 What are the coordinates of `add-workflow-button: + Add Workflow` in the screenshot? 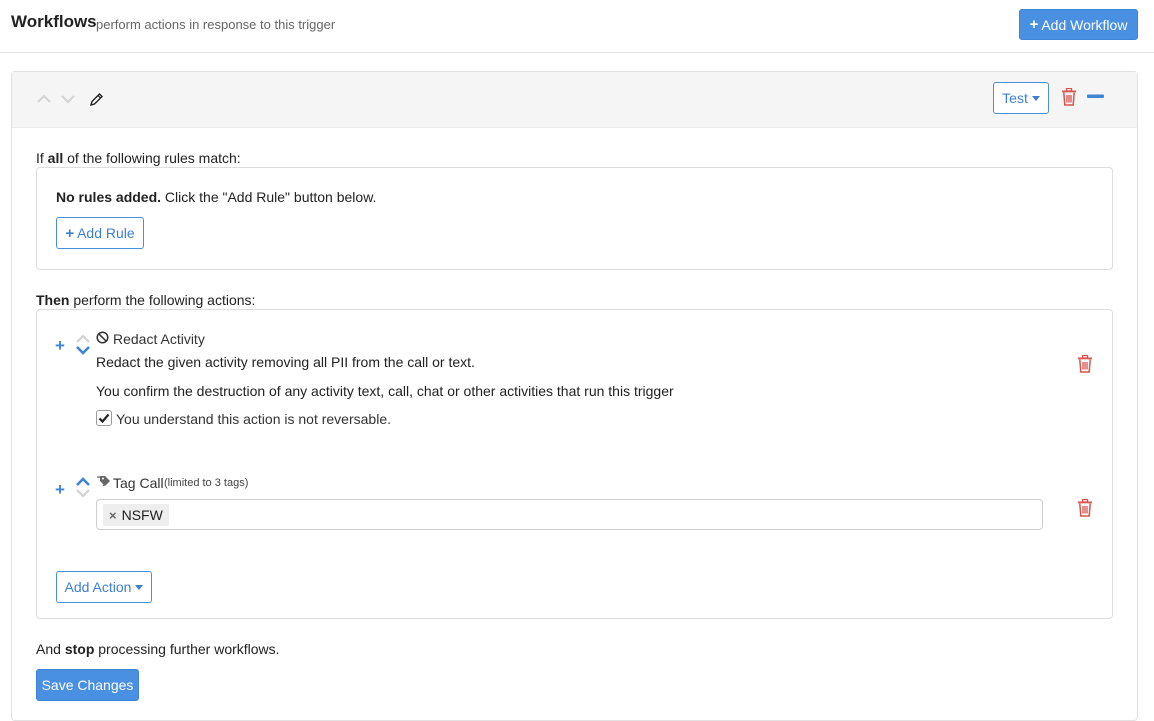 It's located at (1078, 24).